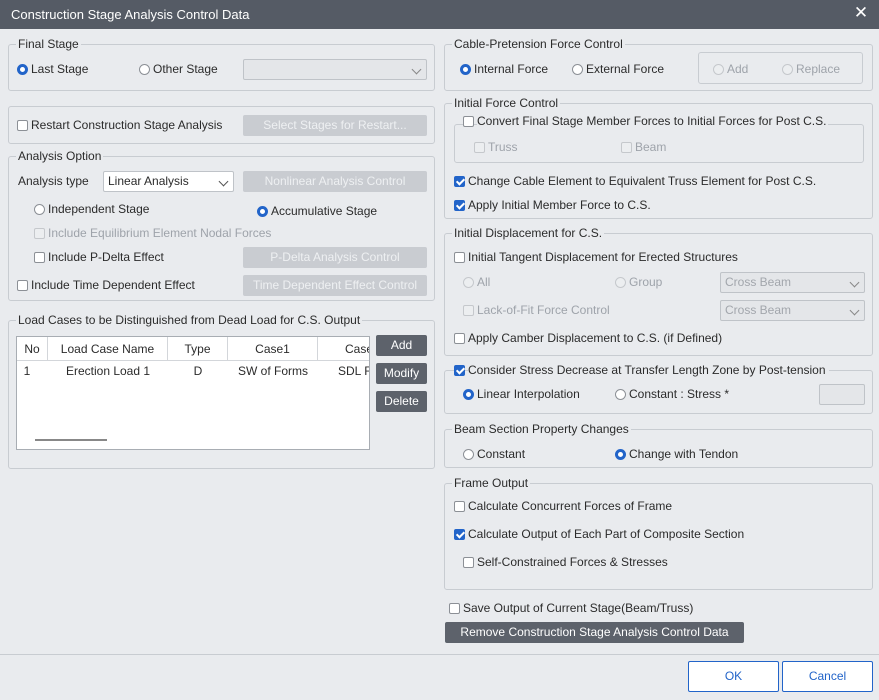  I want to click on beam-section-group: Beam Section Property Changes, so click(658, 445).